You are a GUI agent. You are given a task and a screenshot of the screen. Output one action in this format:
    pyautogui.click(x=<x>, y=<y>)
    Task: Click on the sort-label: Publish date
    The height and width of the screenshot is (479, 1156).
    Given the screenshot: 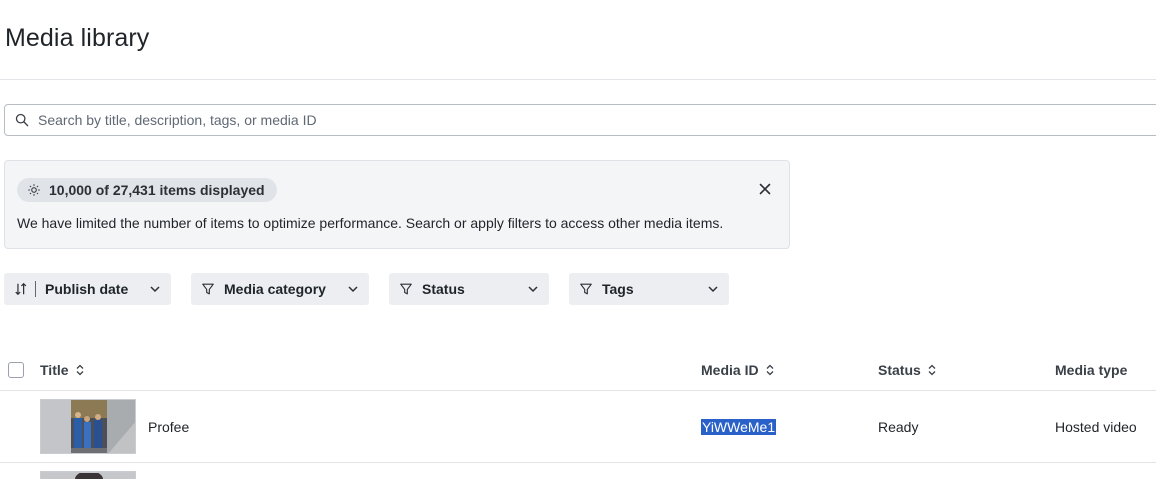 What is the action you would take?
    pyautogui.click(x=87, y=289)
    